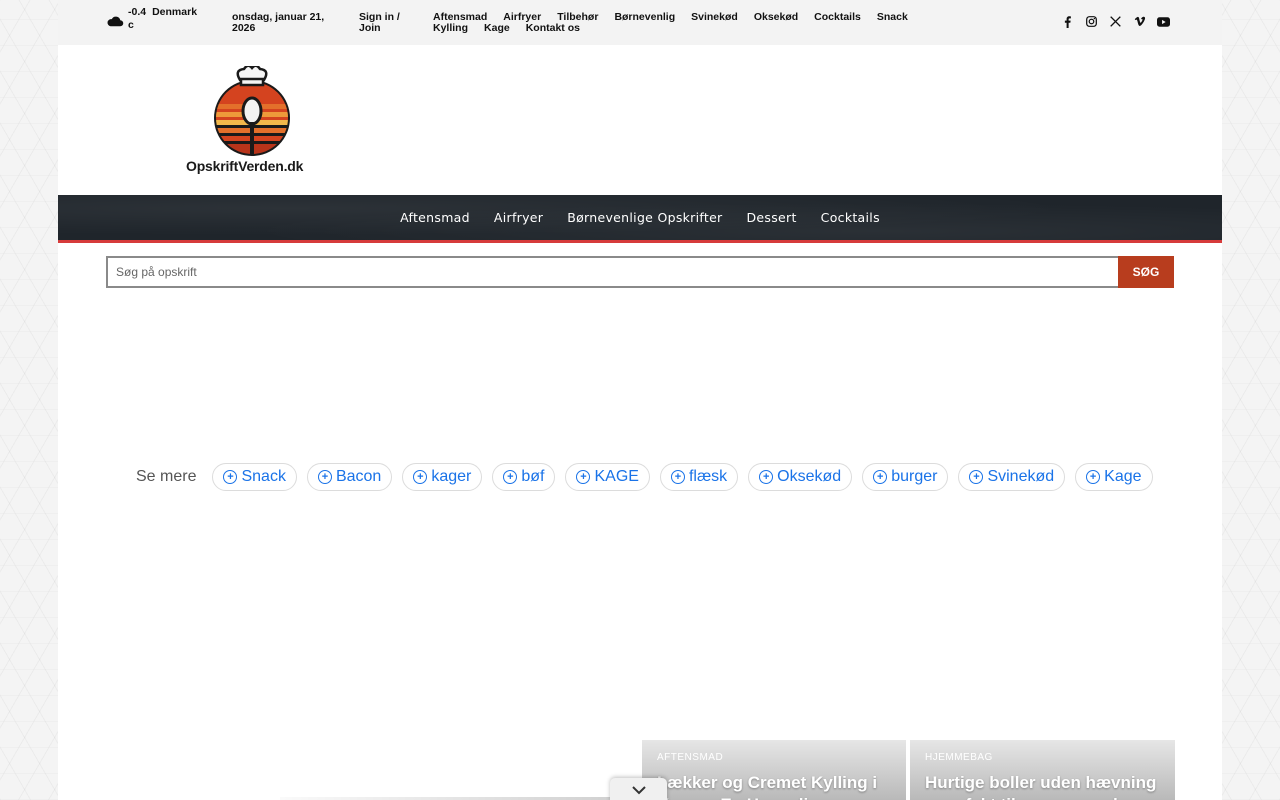  I want to click on tag-label: bøf, so click(533, 476).